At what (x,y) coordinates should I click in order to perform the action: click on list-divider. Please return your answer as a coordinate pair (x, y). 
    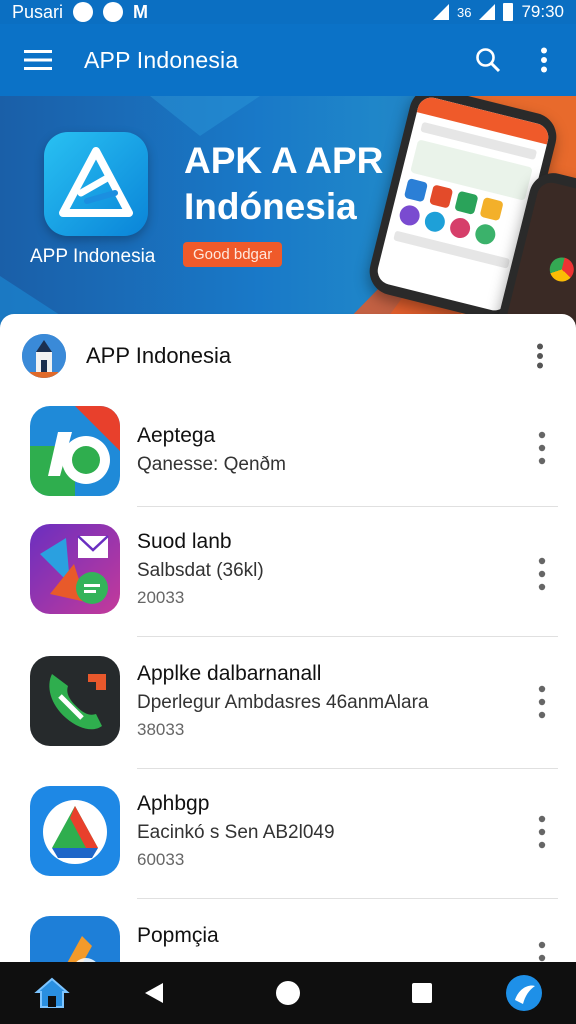
    Looking at the image, I should click on (347, 506).